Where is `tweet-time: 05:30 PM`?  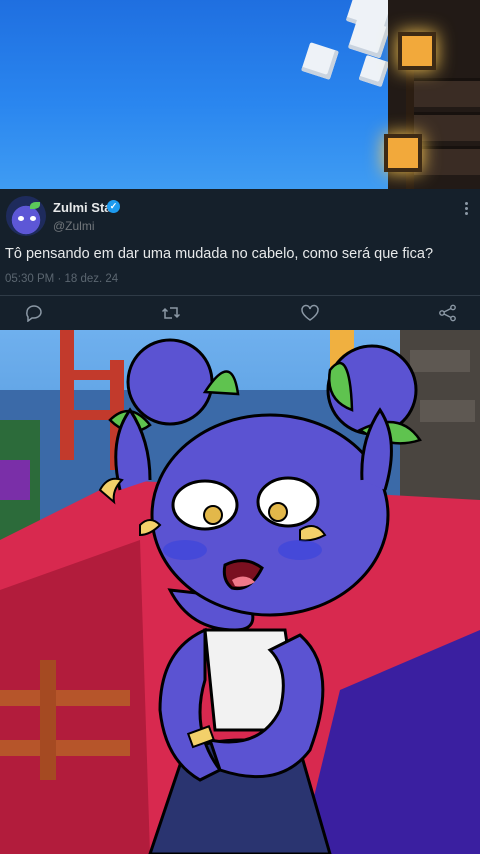 tweet-time: 05:30 PM is located at coordinates (30, 279).